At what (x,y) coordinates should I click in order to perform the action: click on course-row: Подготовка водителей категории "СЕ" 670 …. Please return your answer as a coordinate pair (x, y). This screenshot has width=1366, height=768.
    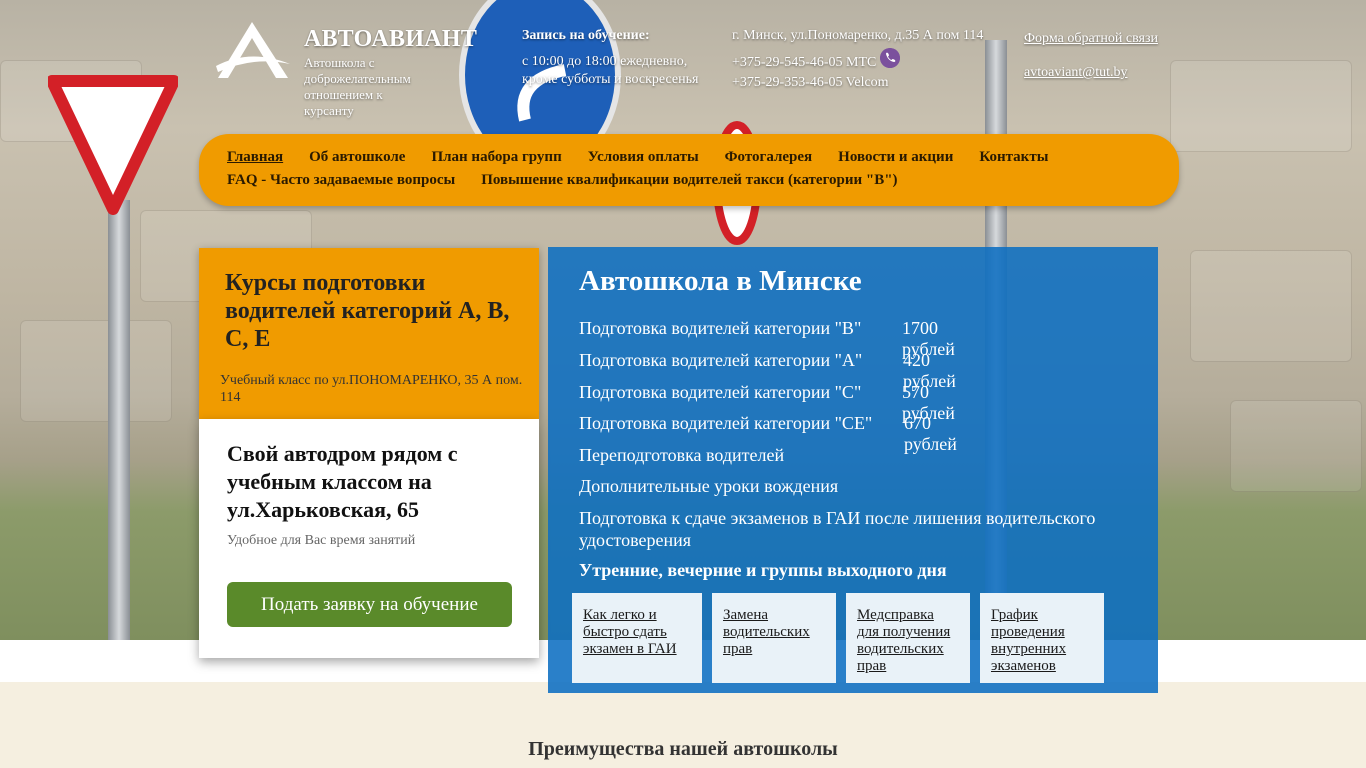
    Looking at the image, I should click on (768, 433).